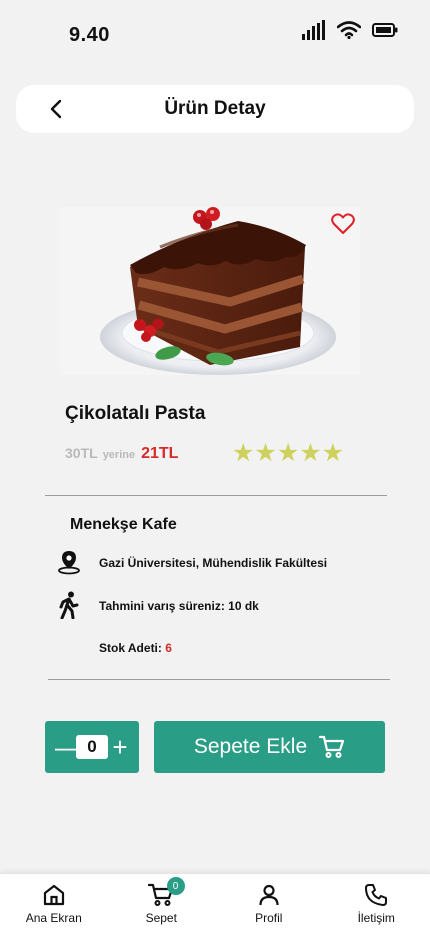  I want to click on add-to-cart-label: Sepete Ekle, so click(250, 746).